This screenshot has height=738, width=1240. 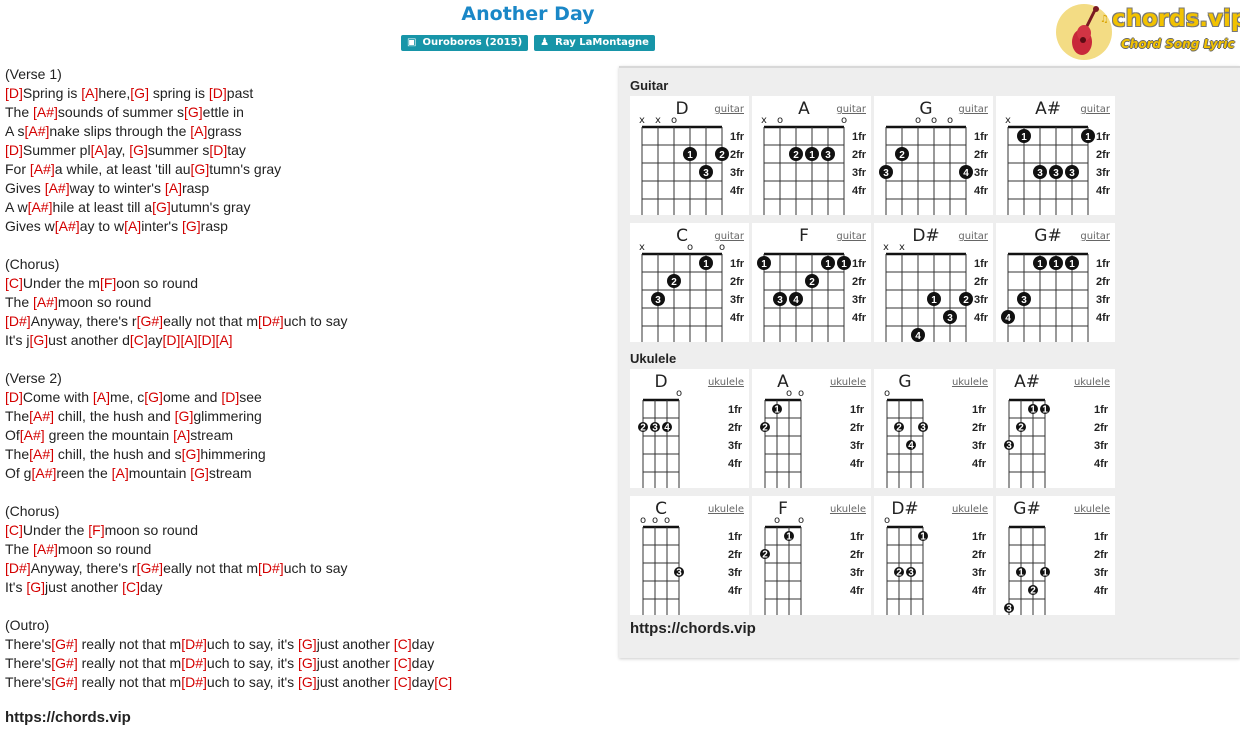 What do you see at coordinates (933, 155) in the screenshot?
I see `guitar-chord-g: Gguitar 1fr 2fr 3fr 4fr o o o 2 3 4` at bounding box center [933, 155].